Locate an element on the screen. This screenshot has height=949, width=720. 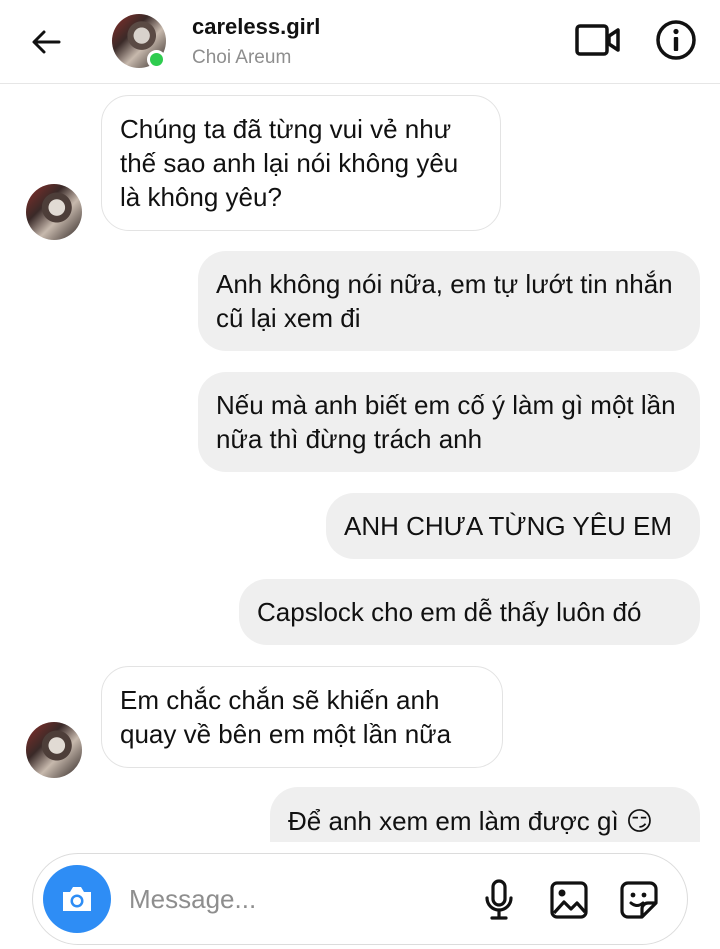
video-call-icon is located at coordinates (598, 40).